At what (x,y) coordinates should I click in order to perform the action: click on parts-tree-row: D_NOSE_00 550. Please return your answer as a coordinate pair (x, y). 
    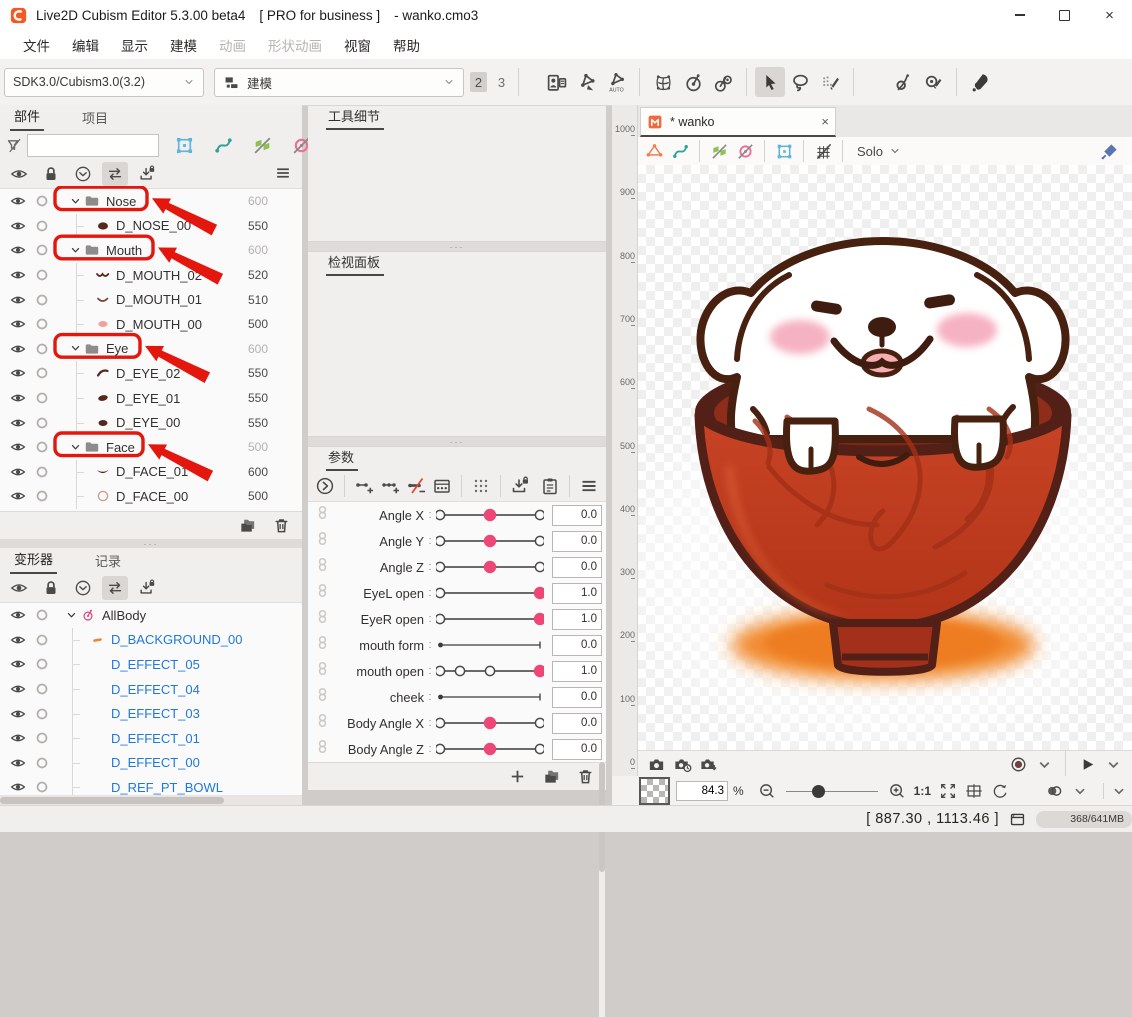
    Looking at the image, I should click on (151, 226).